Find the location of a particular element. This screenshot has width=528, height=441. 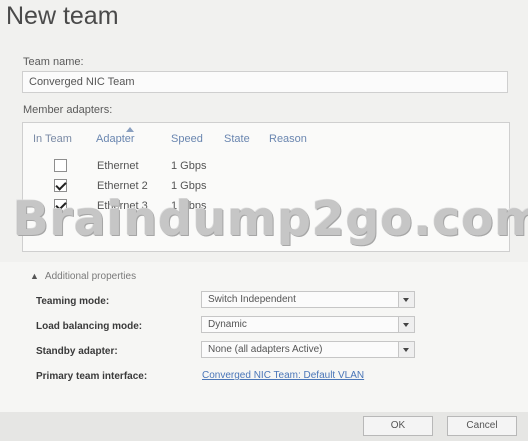

cancel-button: Cancel is located at coordinates (482, 426).